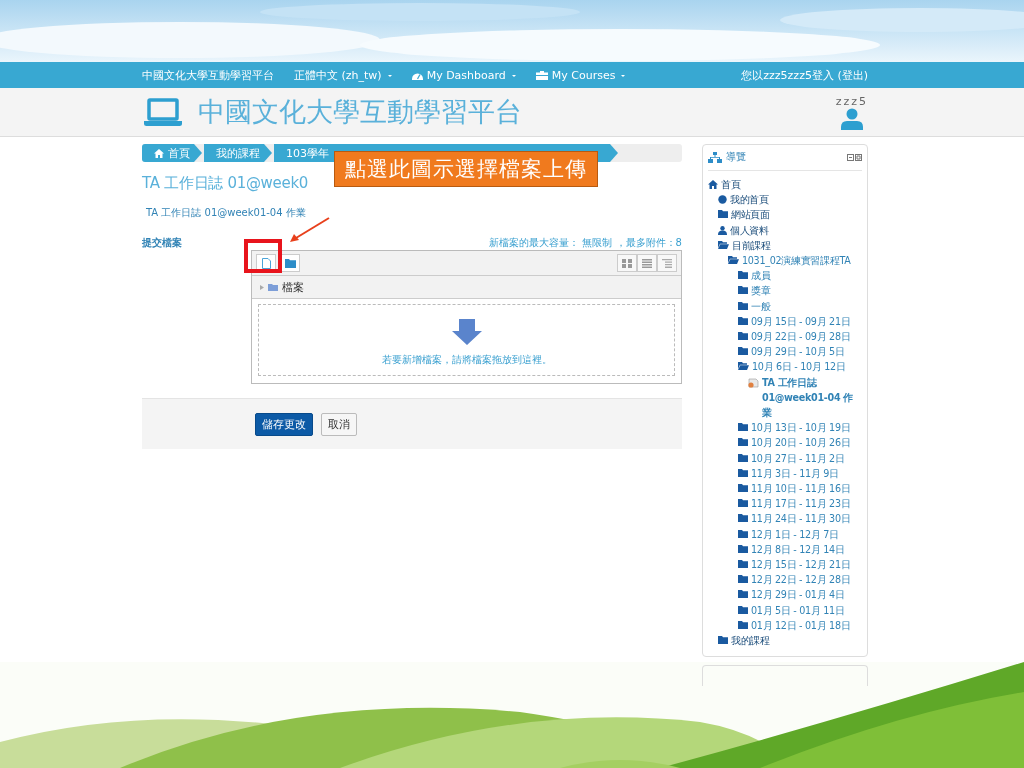 Image resolution: width=1024 pixels, height=768 pixels. I want to click on login-status: 您以zzz5zzz5登入 (登出), so click(804, 75).